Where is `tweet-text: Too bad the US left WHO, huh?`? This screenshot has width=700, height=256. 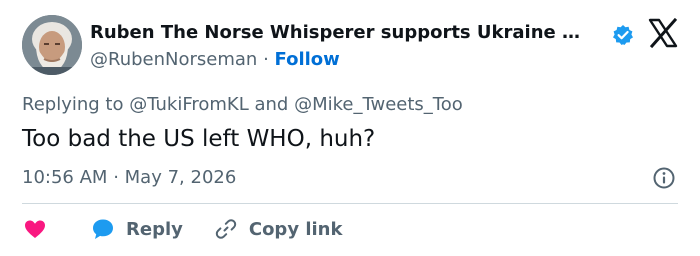 tweet-text: Too bad the US left WHO, huh? is located at coordinates (199, 139).